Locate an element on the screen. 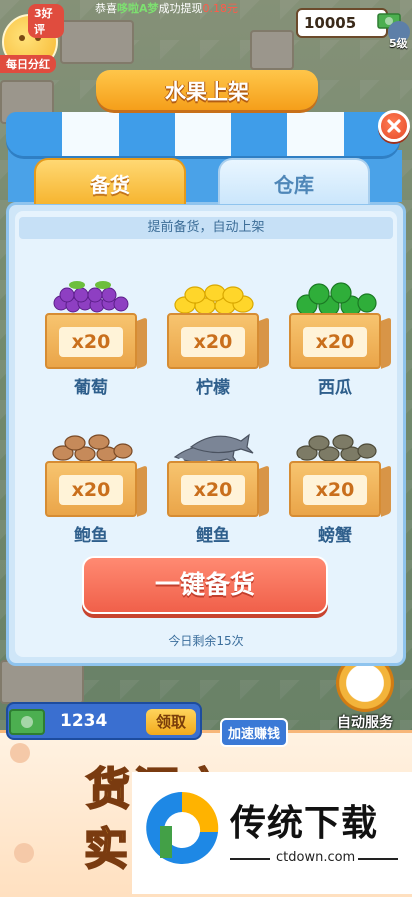  withdraw-ticker: 恭喜哆啦A梦成功提现0.18元 is located at coordinates (166, 8).